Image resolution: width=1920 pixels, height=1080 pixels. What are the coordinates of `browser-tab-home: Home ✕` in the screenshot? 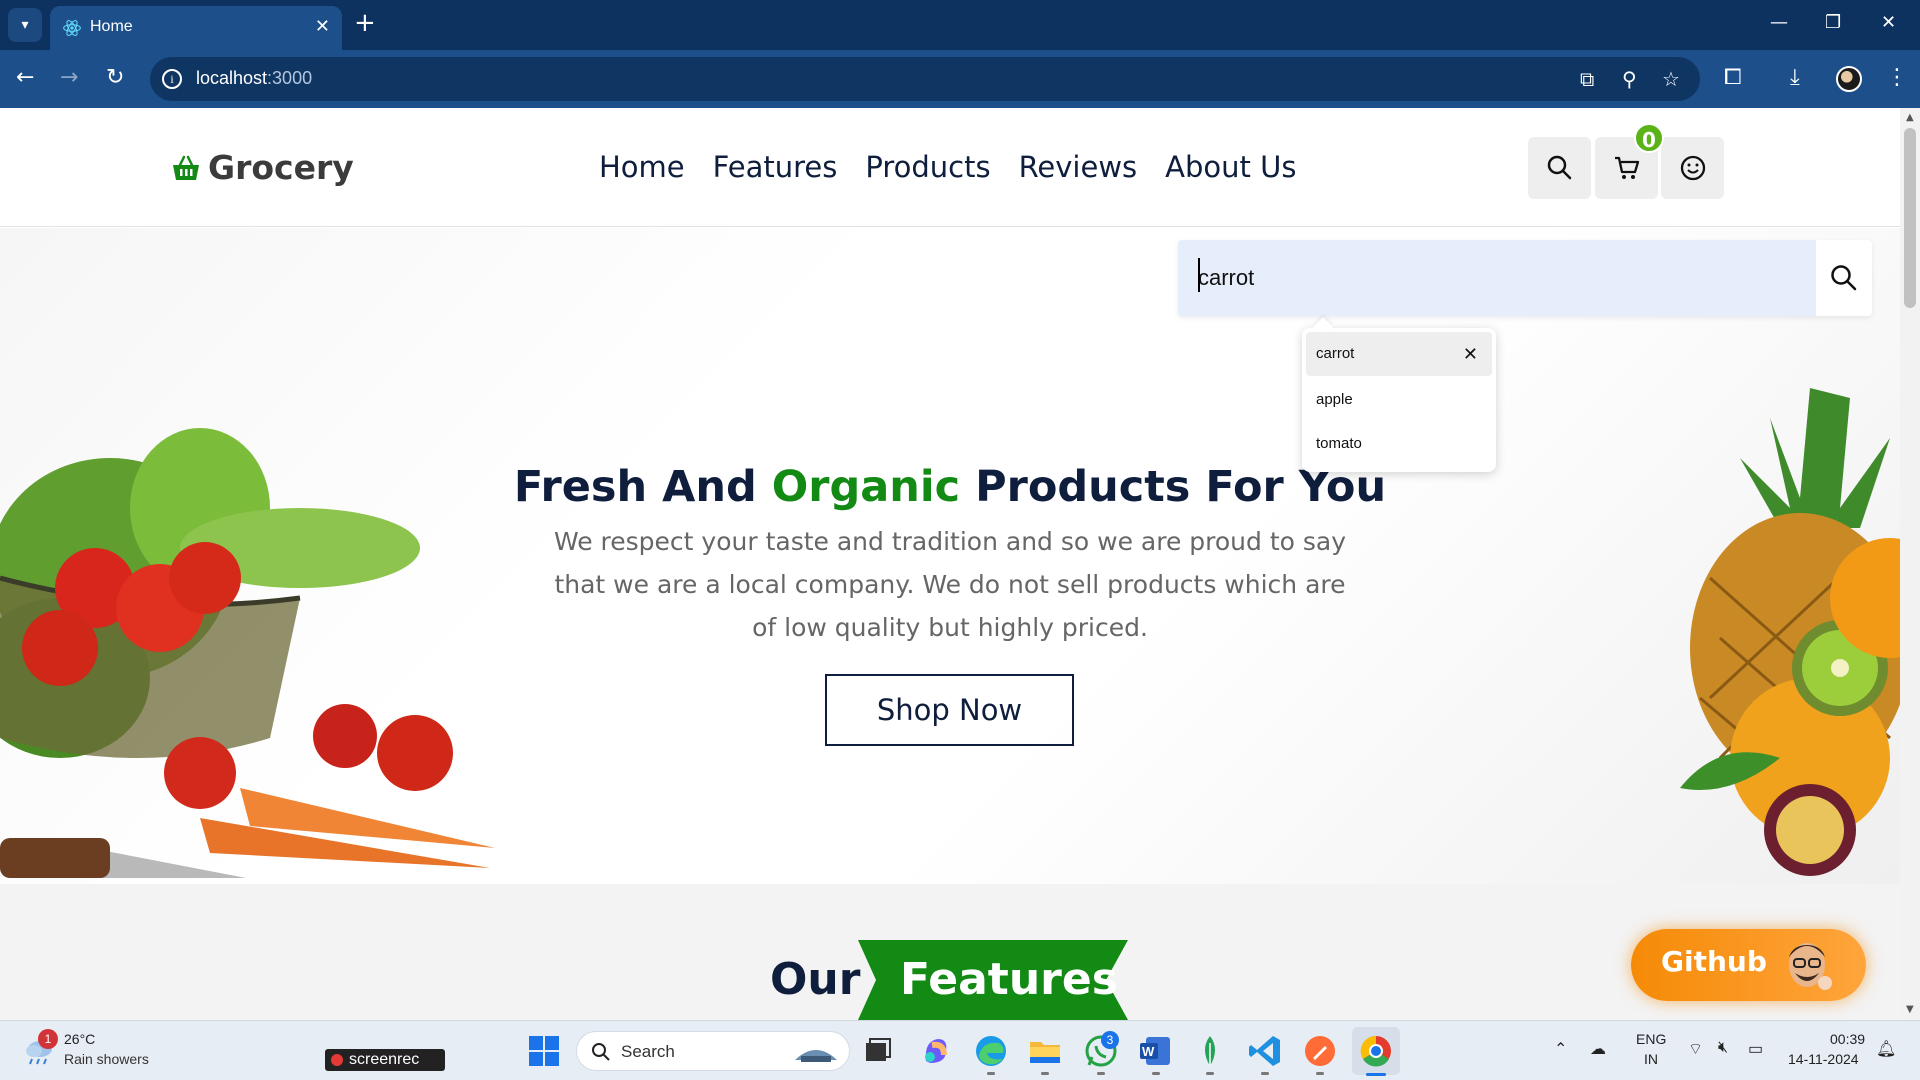 It's located at (196, 28).